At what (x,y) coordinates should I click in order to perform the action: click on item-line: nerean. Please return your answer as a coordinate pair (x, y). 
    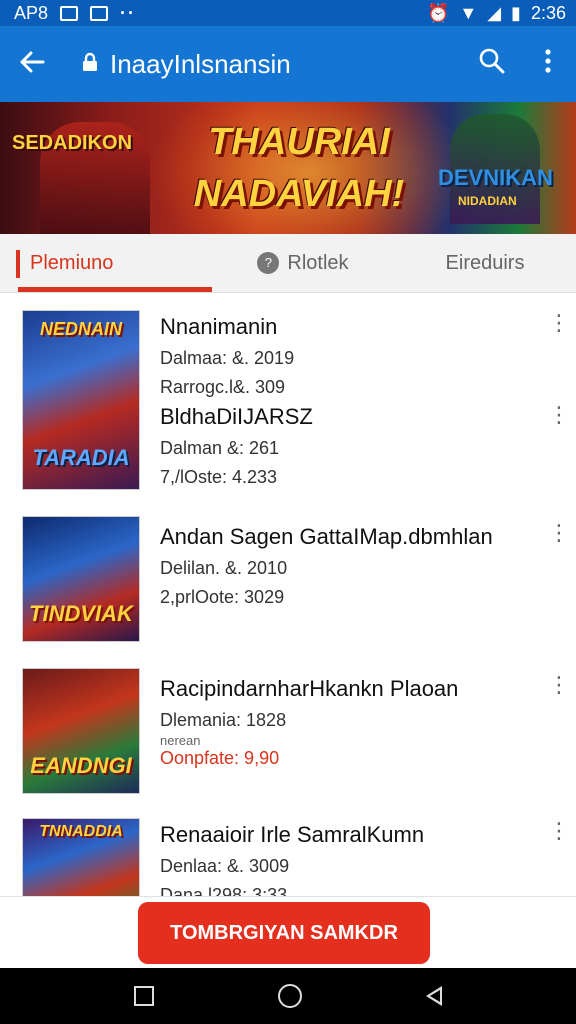
    Looking at the image, I should click on (180, 740).